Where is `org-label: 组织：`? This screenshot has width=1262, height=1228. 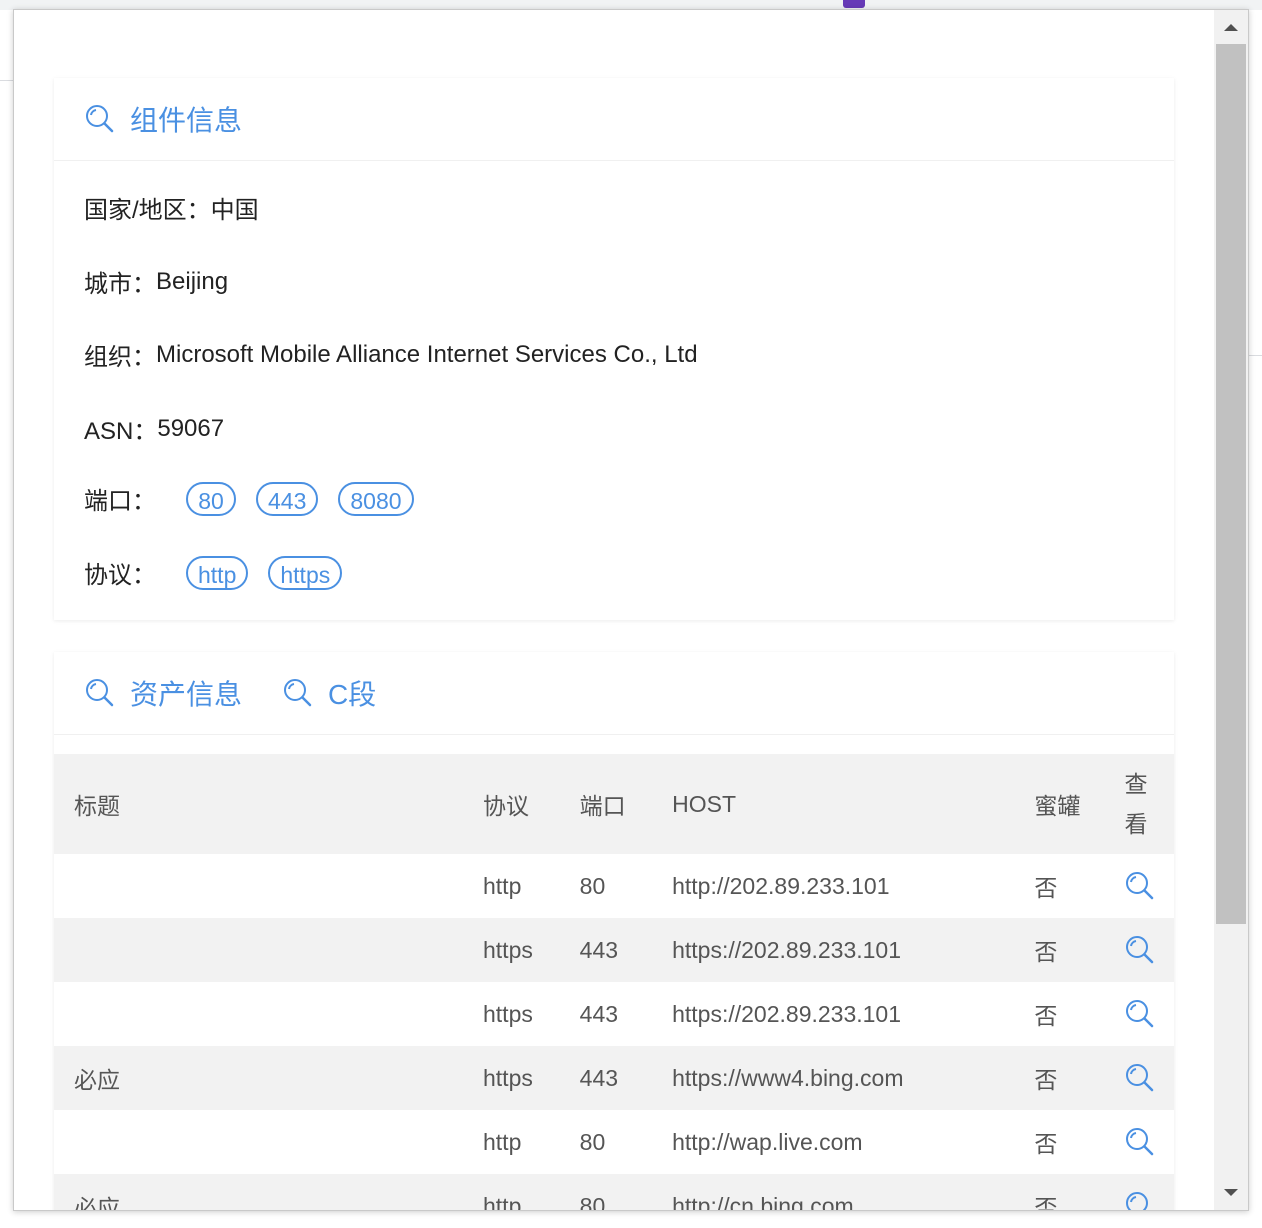
org-label: 组织： is located at coordinates (120, 357).